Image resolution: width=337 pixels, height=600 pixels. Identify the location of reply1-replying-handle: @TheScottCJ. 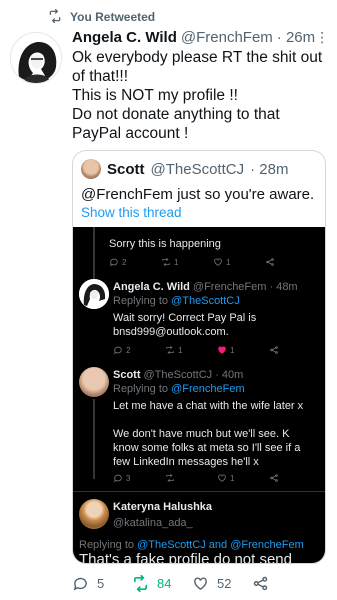
(205, 301).